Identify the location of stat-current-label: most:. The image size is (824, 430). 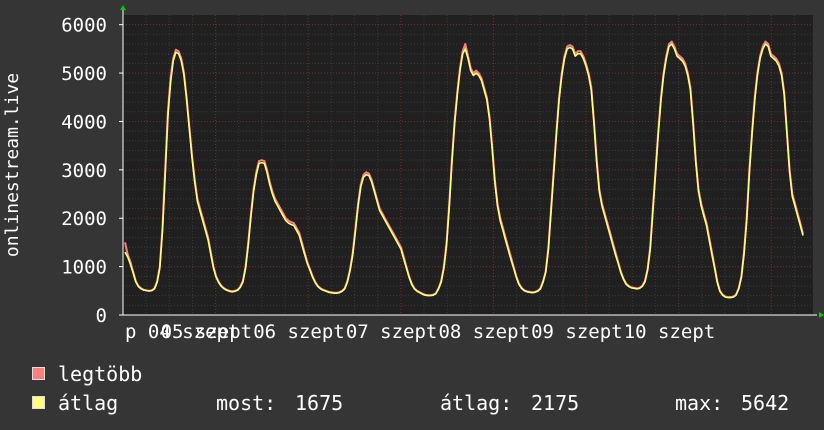
(246, 403).